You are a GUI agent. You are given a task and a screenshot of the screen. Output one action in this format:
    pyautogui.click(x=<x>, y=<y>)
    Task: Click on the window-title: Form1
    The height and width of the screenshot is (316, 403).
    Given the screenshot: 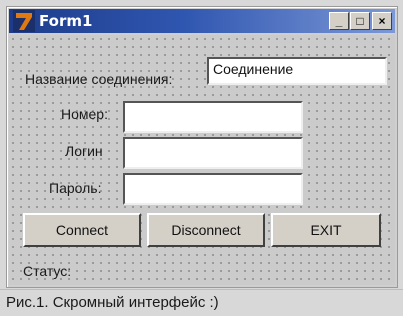 What is the action you would take?
    pyautogui.click(x=66, y=21)
    